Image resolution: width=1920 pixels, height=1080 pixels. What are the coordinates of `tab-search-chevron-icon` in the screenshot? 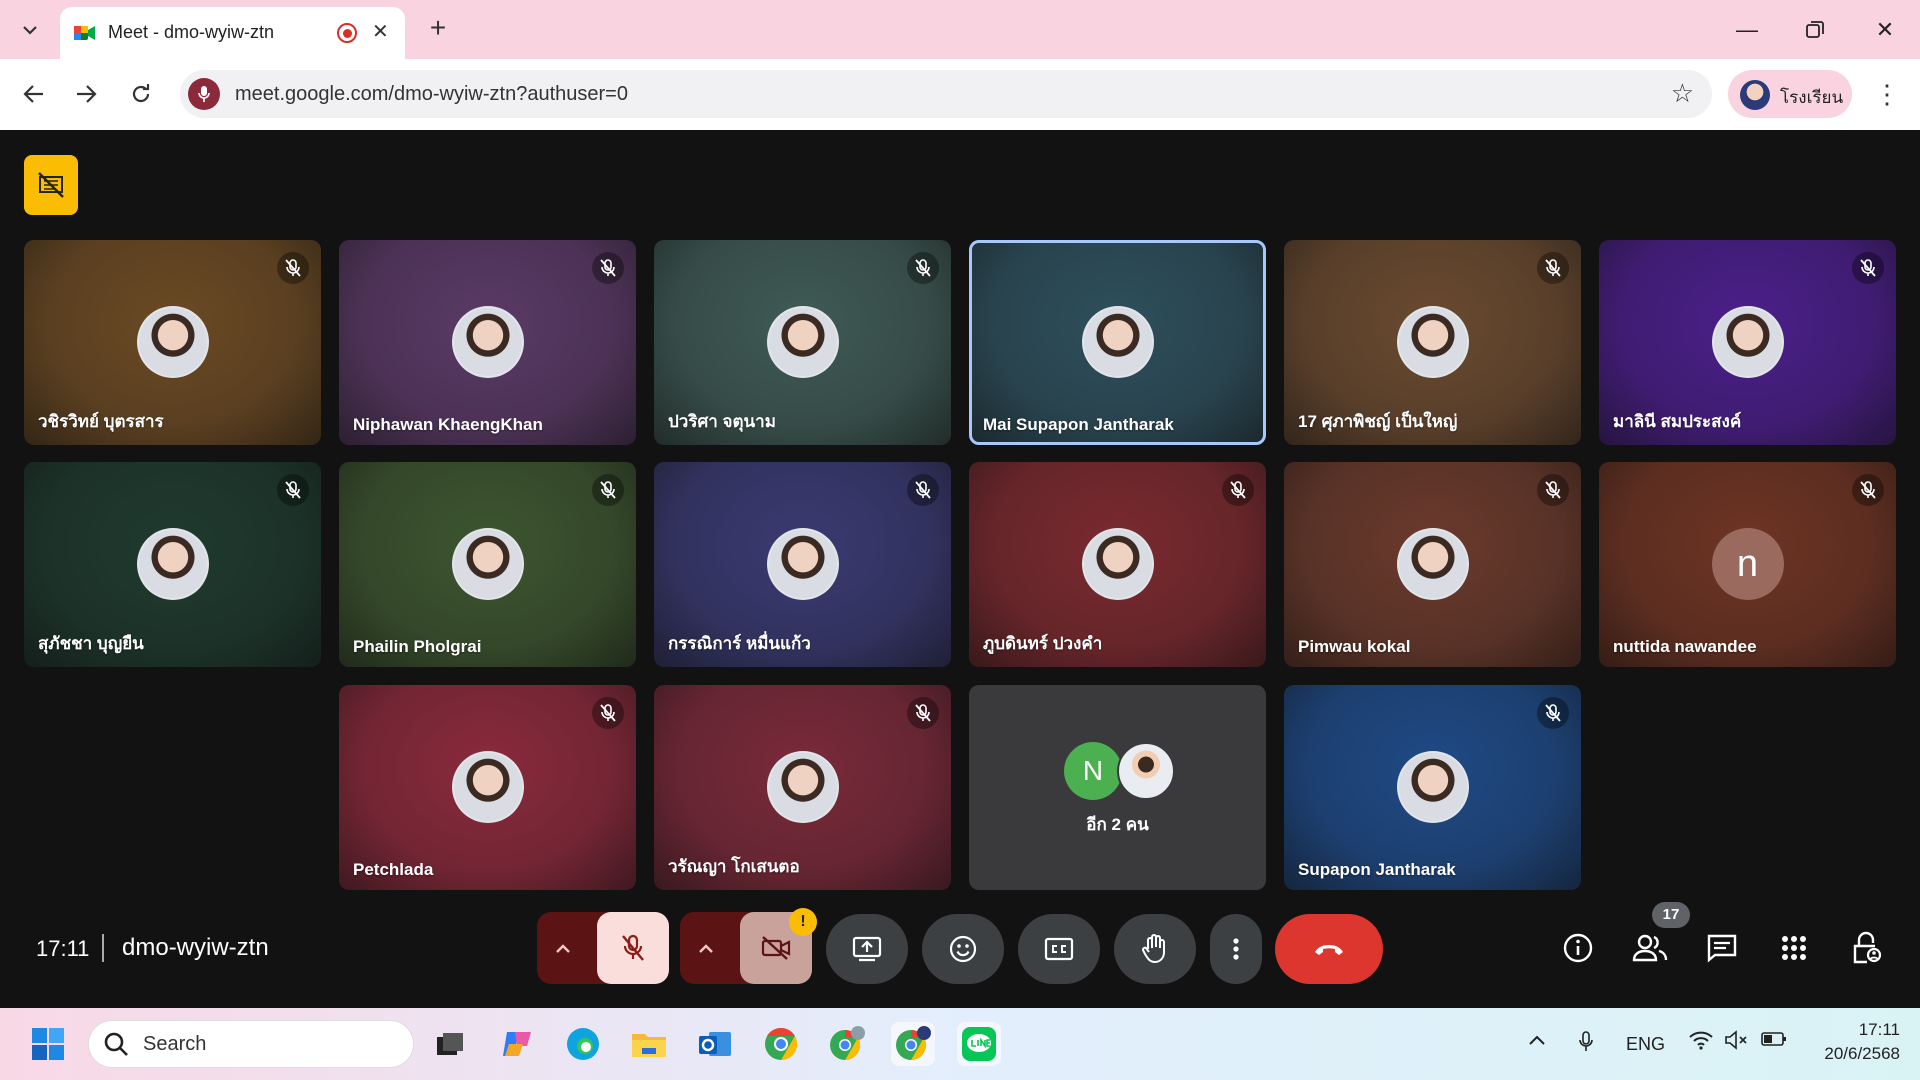 It's located at (30, 30).